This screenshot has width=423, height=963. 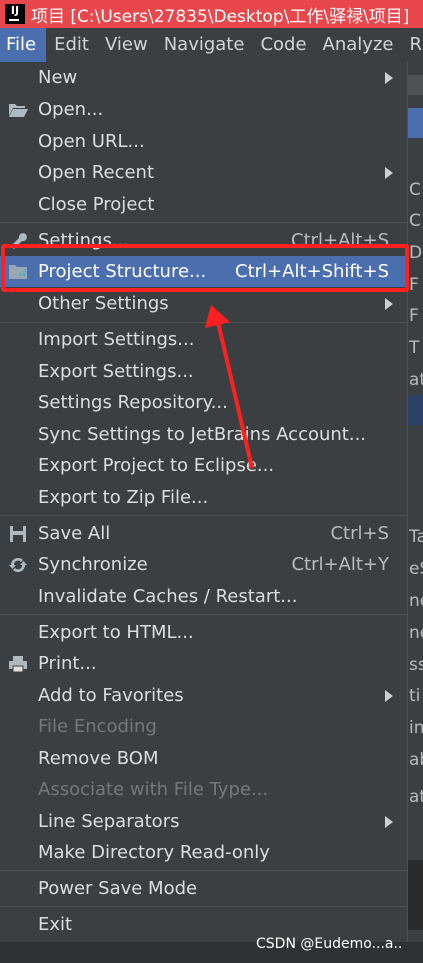 What do you see at coordinates (71, 45) in the screenshot?
I see `menu-edit: Edit` at bounding box center [71, 45].